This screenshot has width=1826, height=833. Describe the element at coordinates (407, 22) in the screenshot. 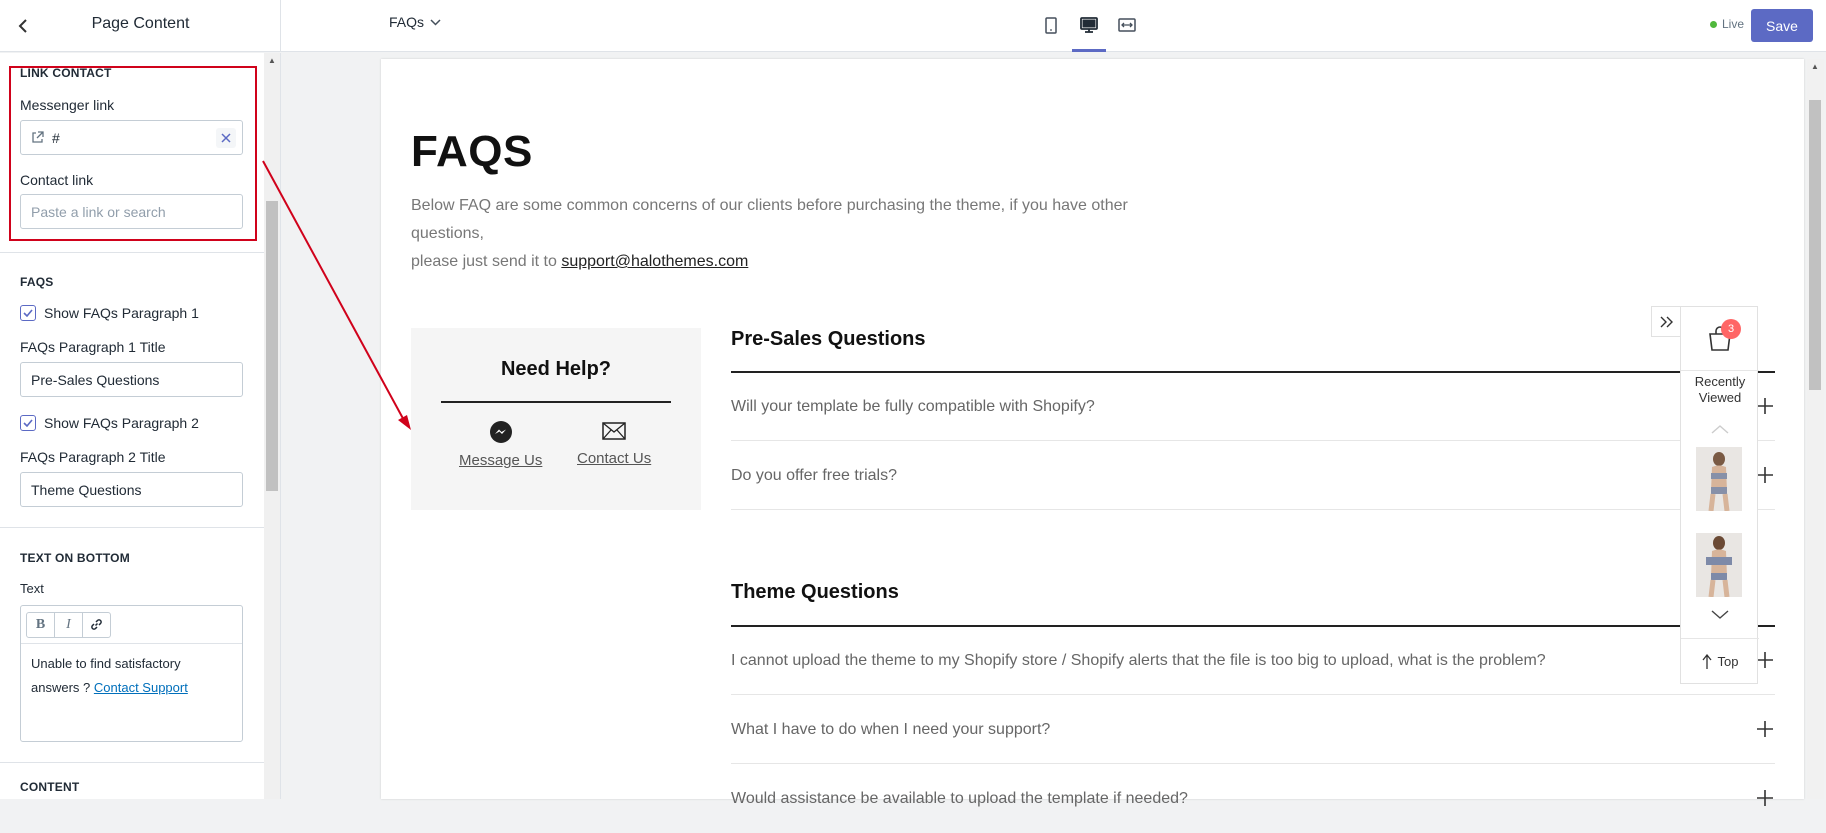

I see `page-selector-label: FAQs` at that location.